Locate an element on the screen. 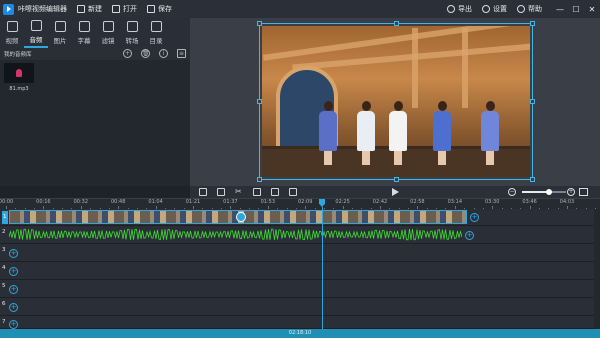  ruler-tick-label: 03:14 is located at coordinates (455, 202).